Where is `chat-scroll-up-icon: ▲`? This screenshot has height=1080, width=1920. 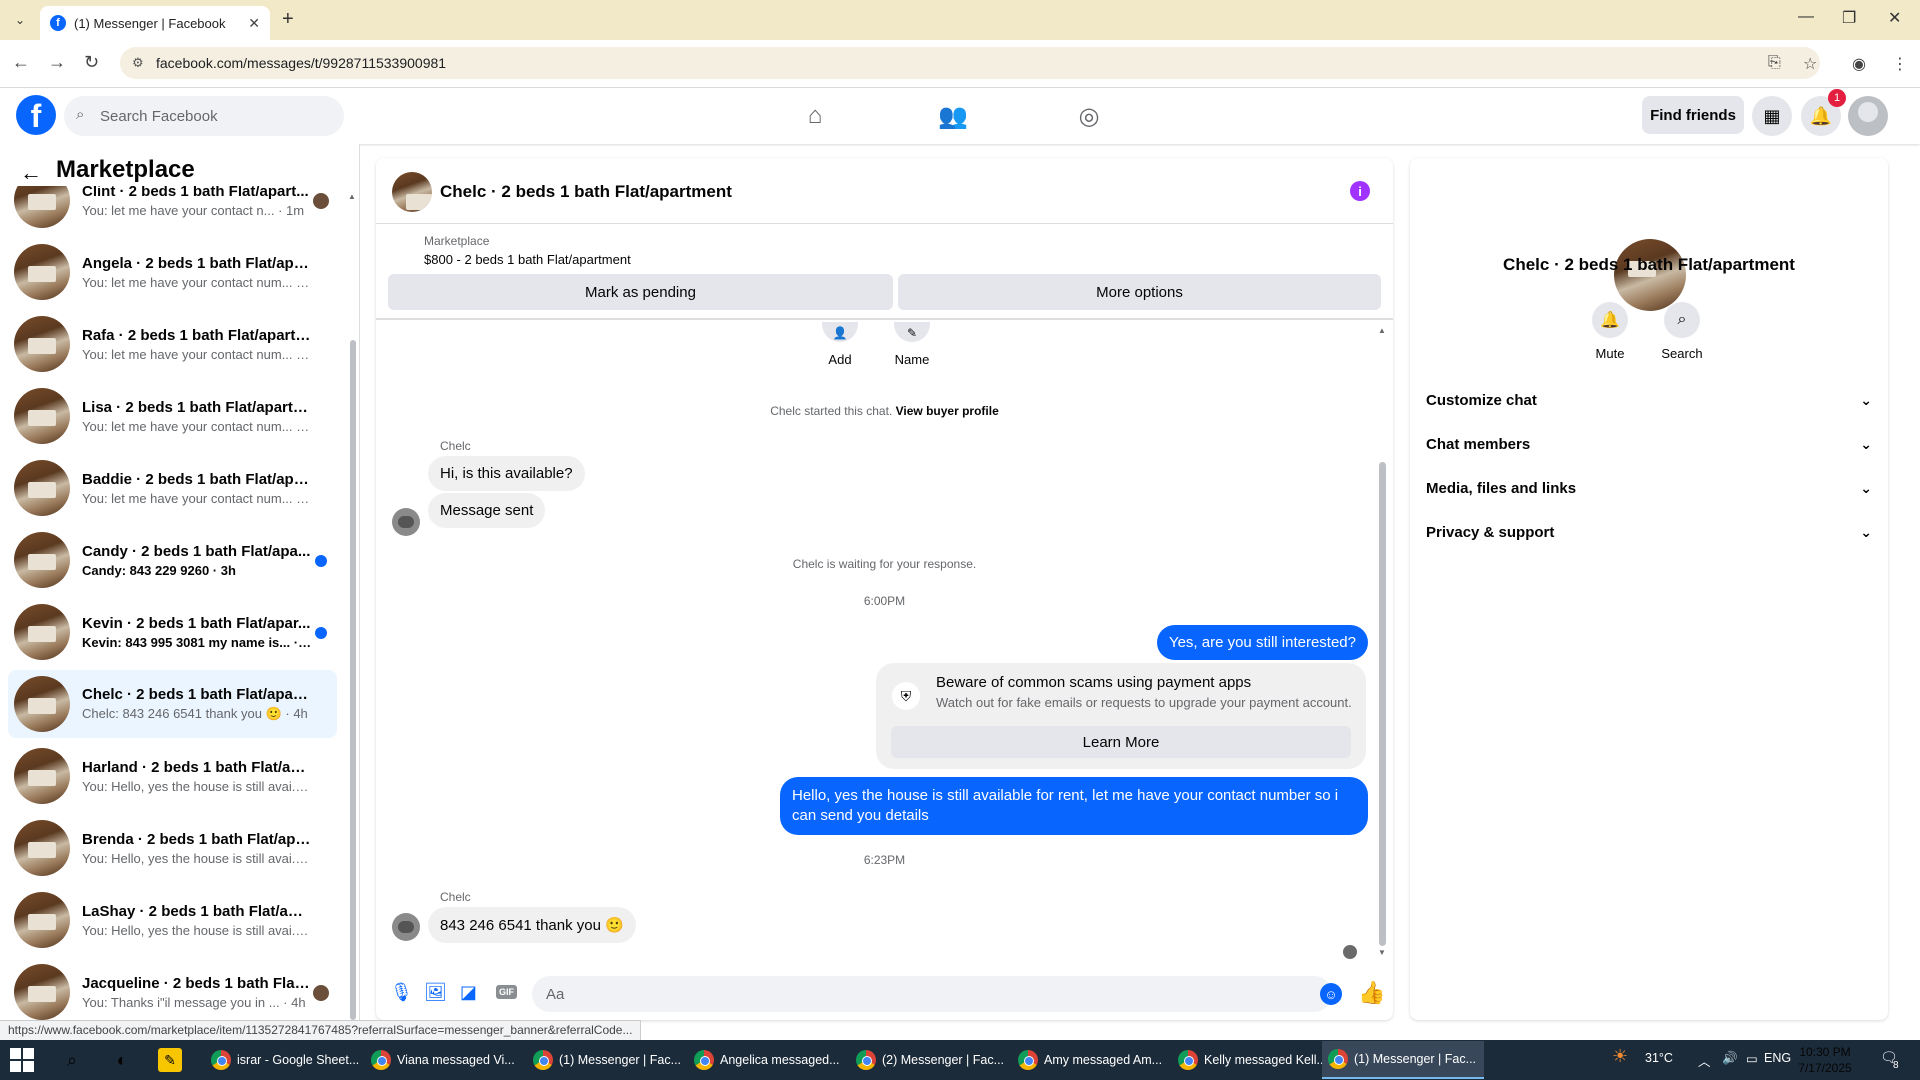 chat-scroll-up-icon: ▲ is located at coordinates (1382, 330).